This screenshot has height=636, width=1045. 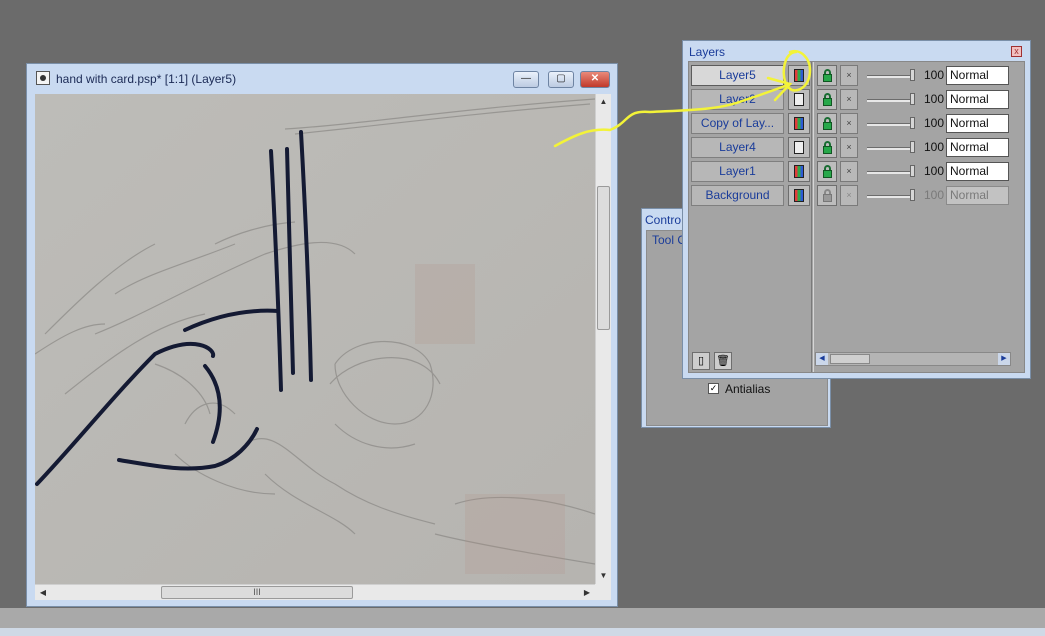 What do you see at coordinates (850, 359) in the screenshot?
I see `layers-scroll-thumb` at bounding box center [850, 359].